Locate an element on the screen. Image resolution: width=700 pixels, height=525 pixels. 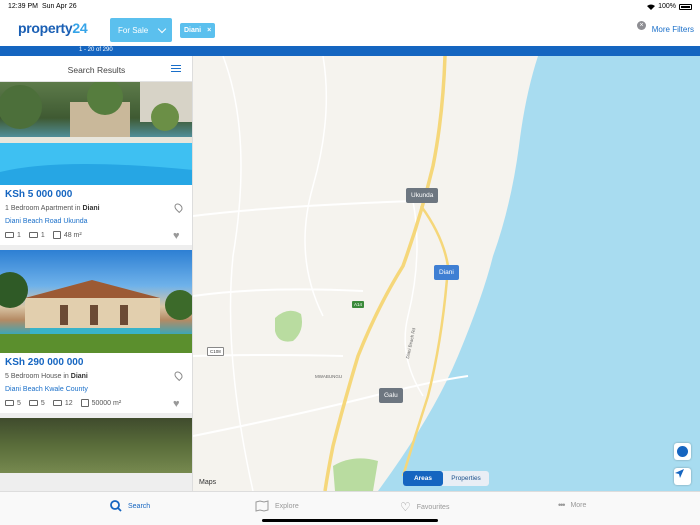
listing-description: 1 Bedroom Apartment in Diani is located at coordinates (52, 208).